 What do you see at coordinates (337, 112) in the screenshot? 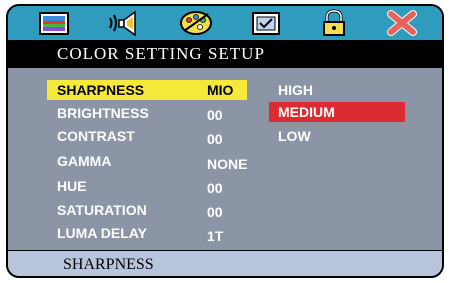
I see `option-medium: MEDIUM` at bounding box center [337, 112].